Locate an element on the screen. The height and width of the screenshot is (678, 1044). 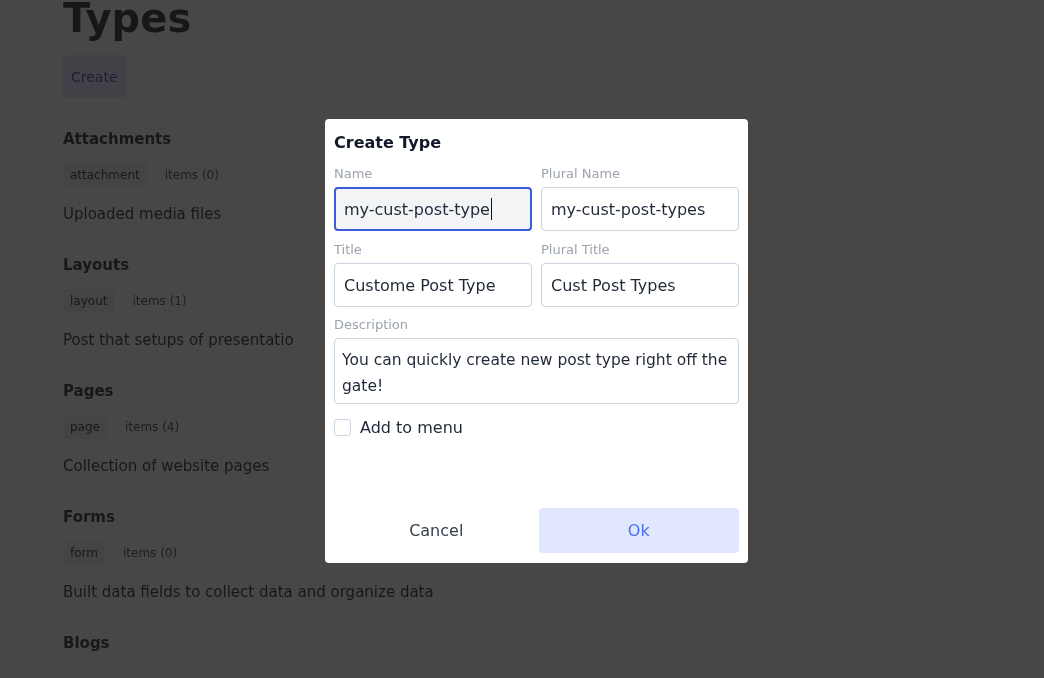
description-field: You can quickly create new post type right off the gate! is located at coordinates (536, 371).